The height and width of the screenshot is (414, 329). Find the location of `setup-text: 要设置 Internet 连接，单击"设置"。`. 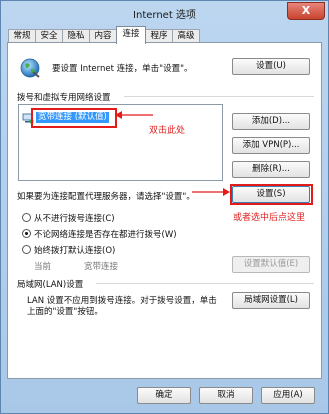

setup-text: 要设置 Internet 连接，单击"设置"。 is located at coordinates (122, 69).